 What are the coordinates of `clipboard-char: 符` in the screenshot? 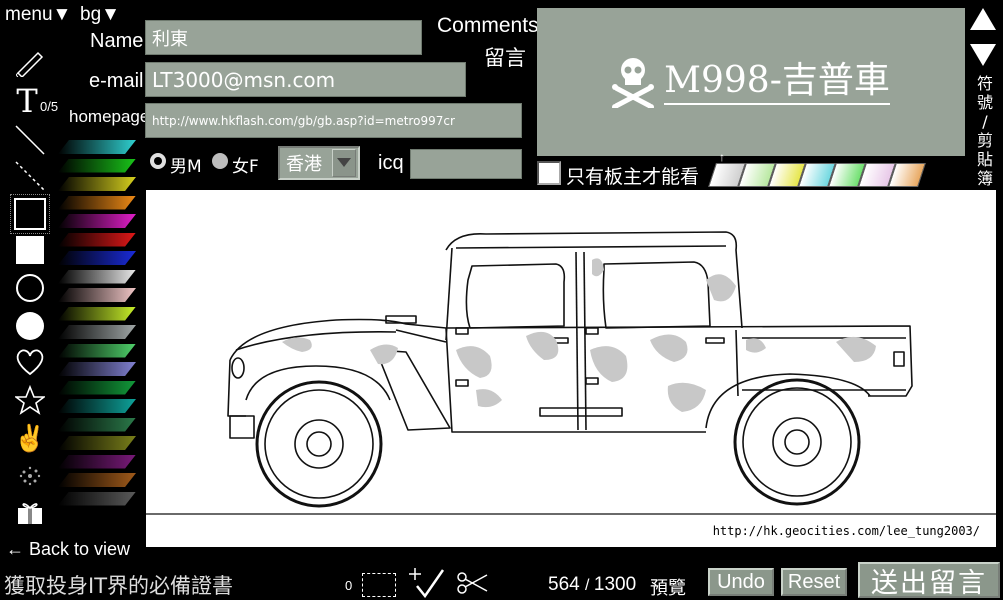 It's located at (984, 83).